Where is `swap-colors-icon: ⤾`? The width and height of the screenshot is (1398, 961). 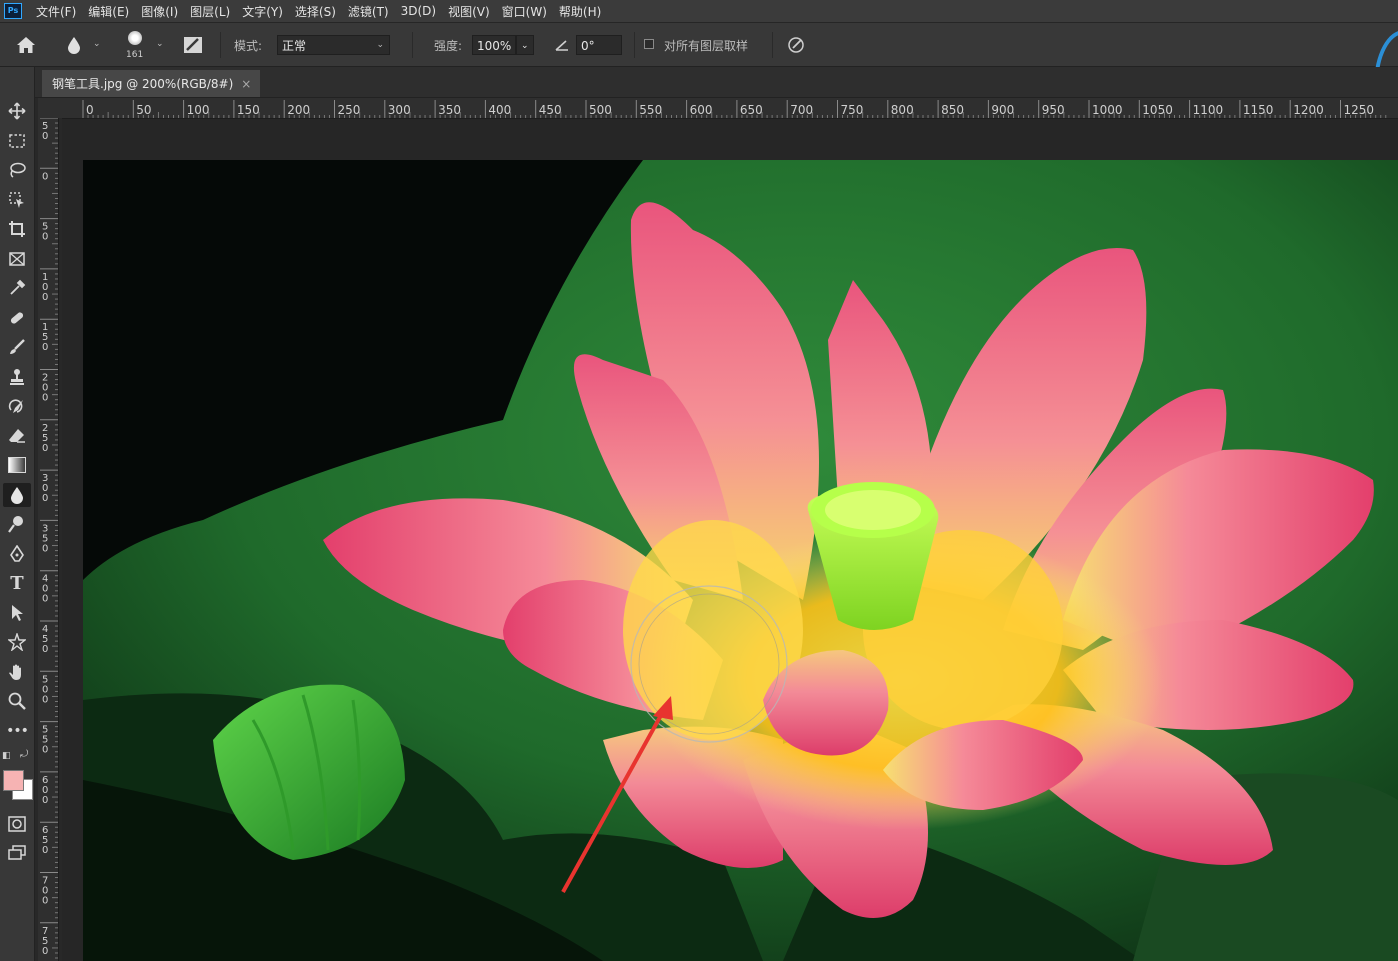
swap-colors-icon: ⤾ is located at coordinates (24, 754).